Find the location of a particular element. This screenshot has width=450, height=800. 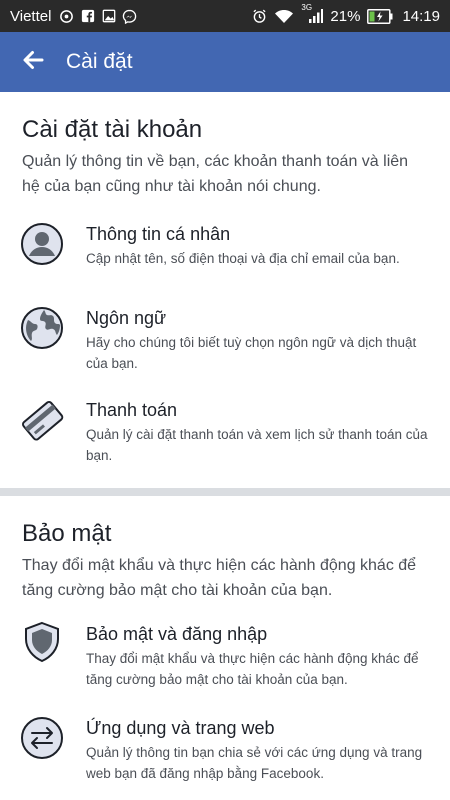

item-title: Thanh toán is located at coordinates (132, 410).